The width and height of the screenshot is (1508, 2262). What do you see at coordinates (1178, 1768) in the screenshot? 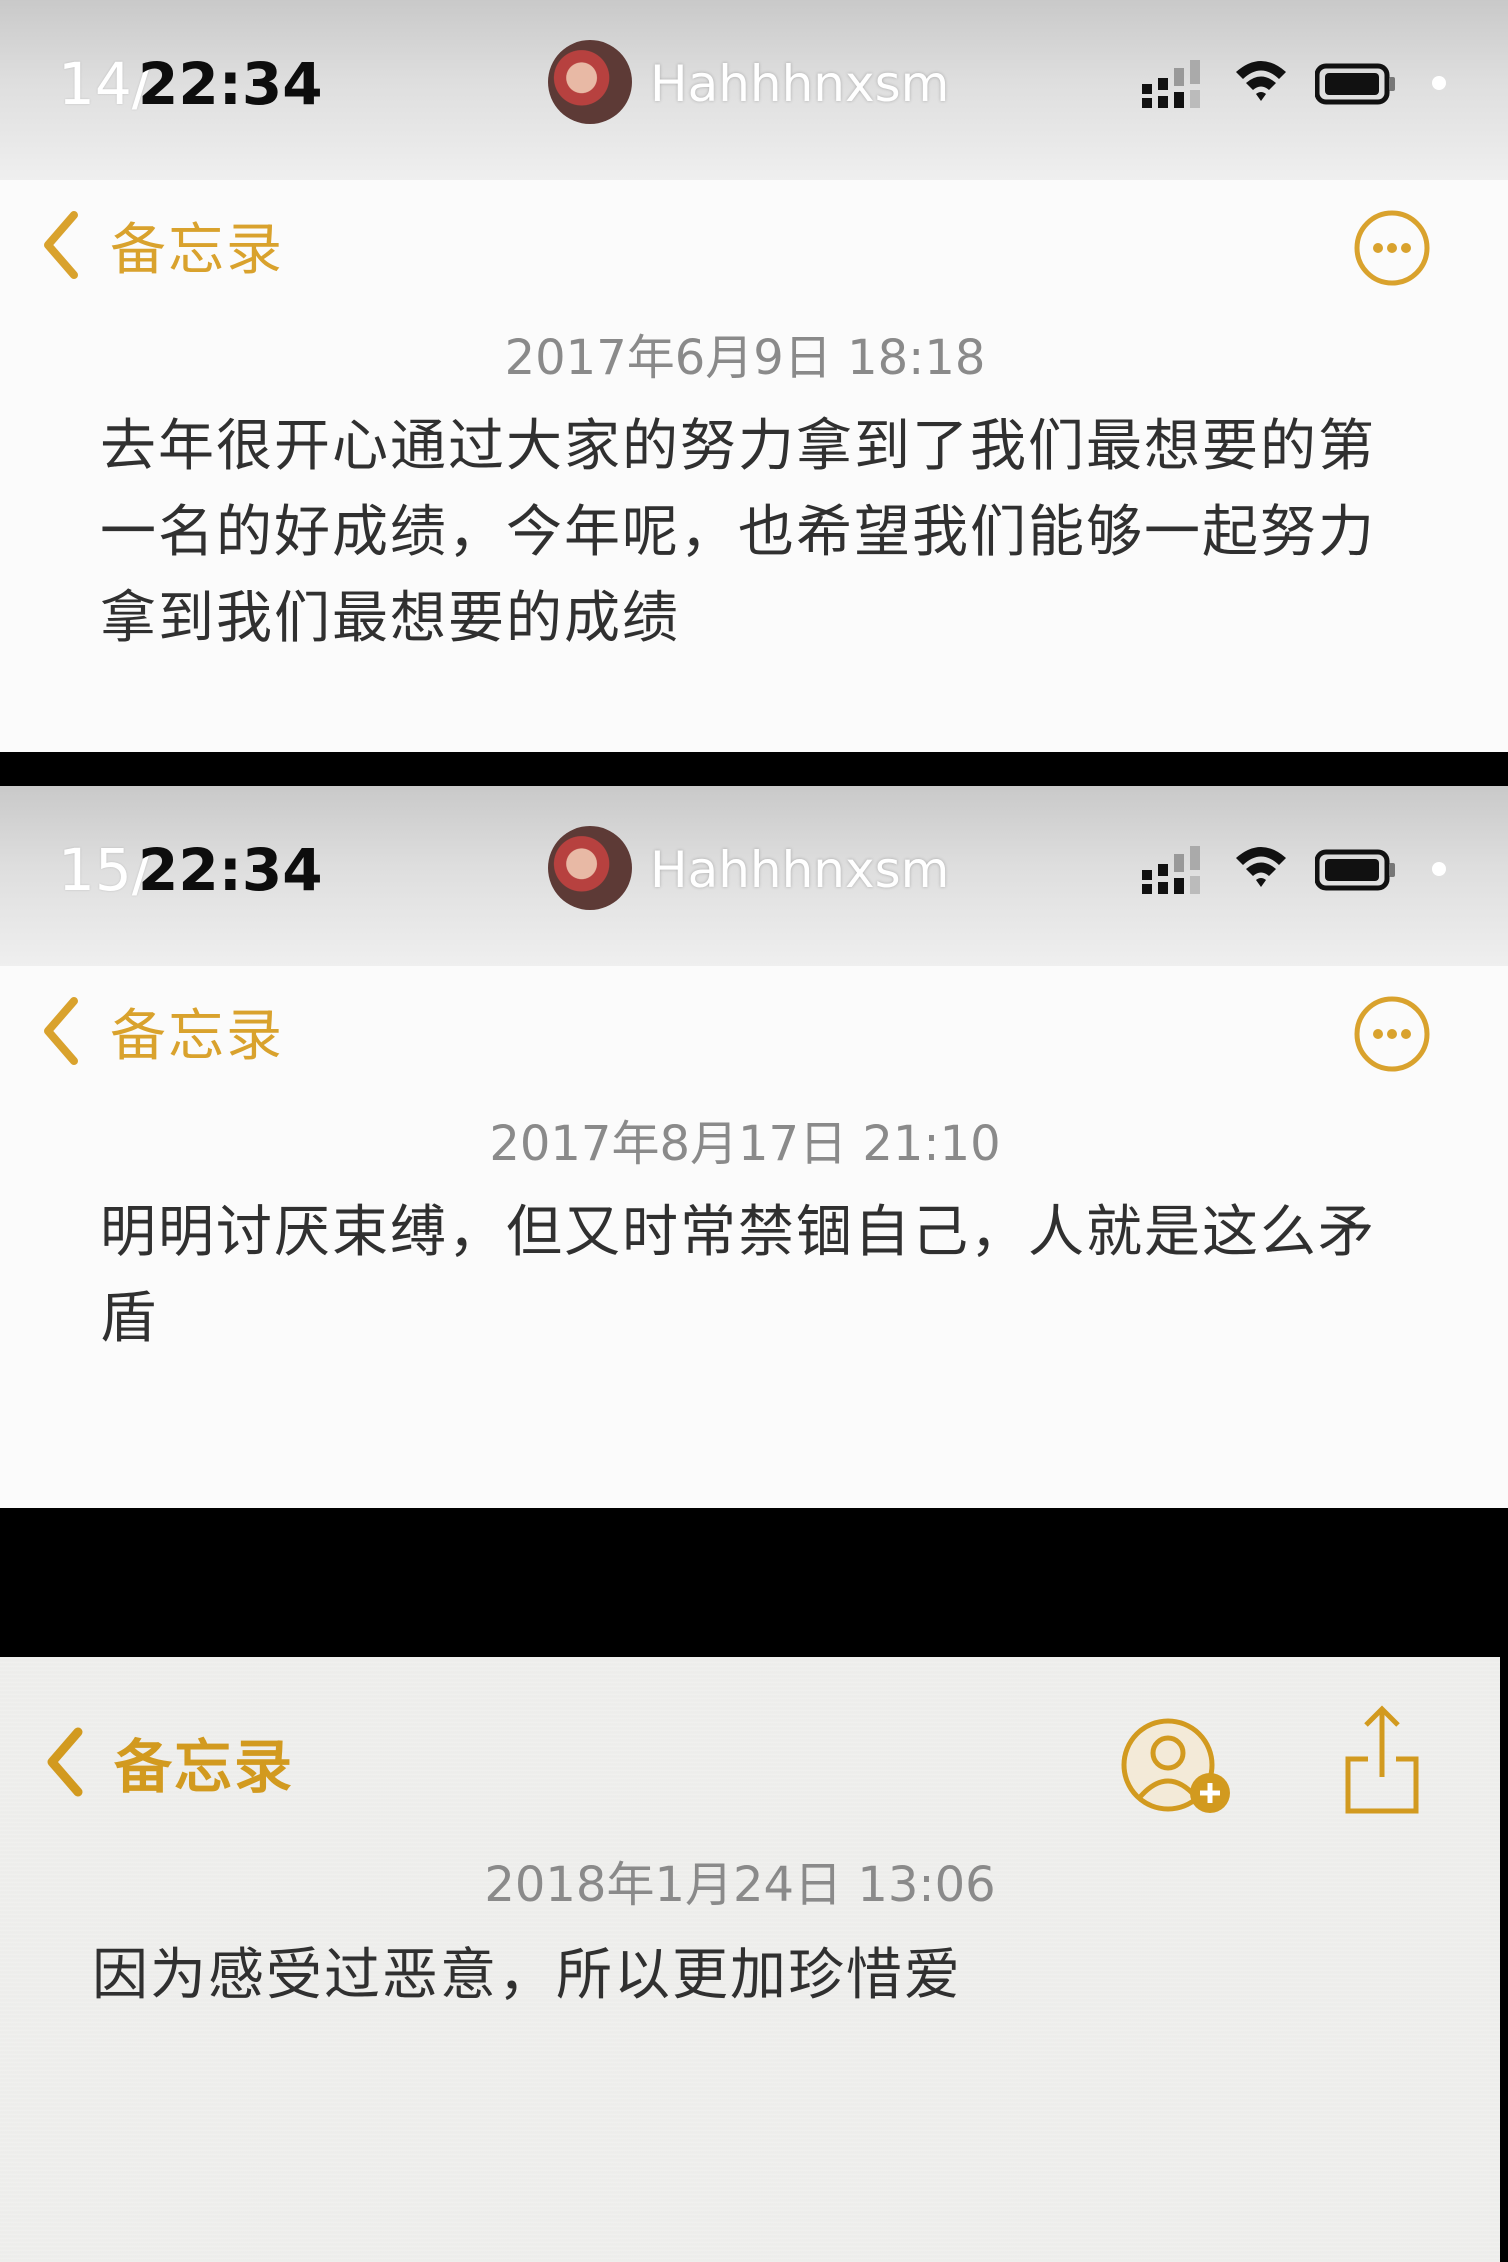
I see `add-person-icon` at bounding box center [1178, 1768].